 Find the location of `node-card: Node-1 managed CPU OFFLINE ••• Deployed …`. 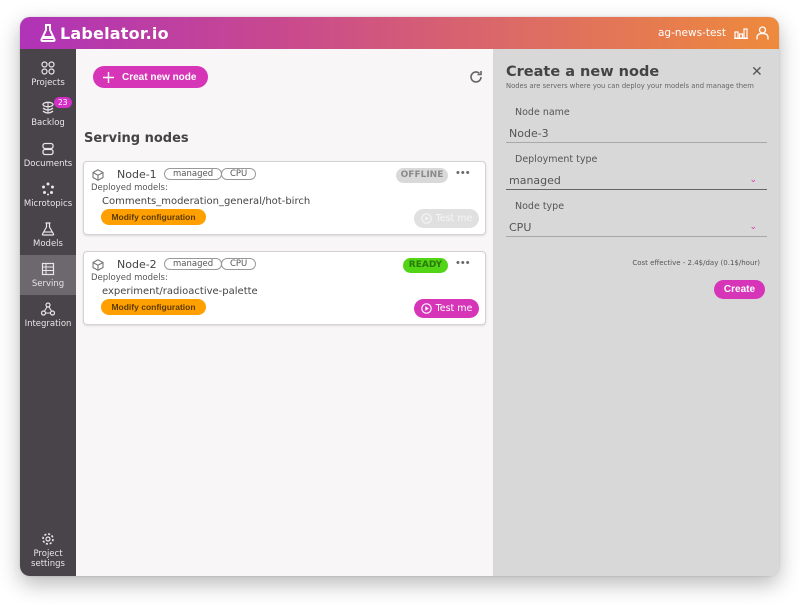

node-card: Node-1 managed CPU OFFLINE ••• Deployed … is located at coordinates (284, 198).